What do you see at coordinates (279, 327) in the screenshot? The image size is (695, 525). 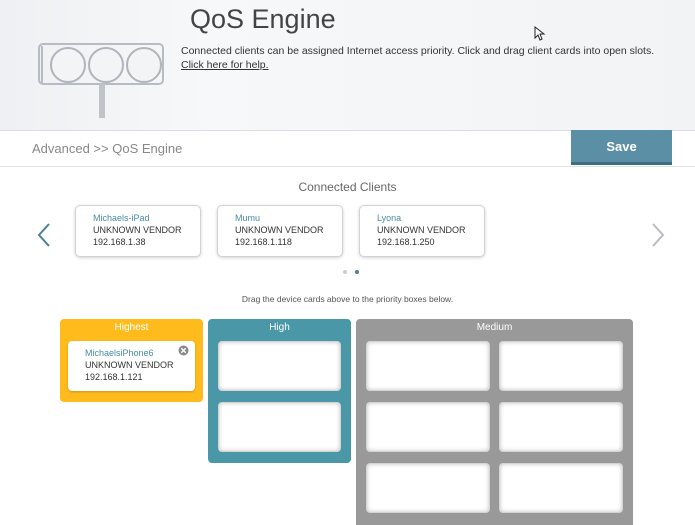 I see `priority-label-high: High` at bounding box center [279, 327].